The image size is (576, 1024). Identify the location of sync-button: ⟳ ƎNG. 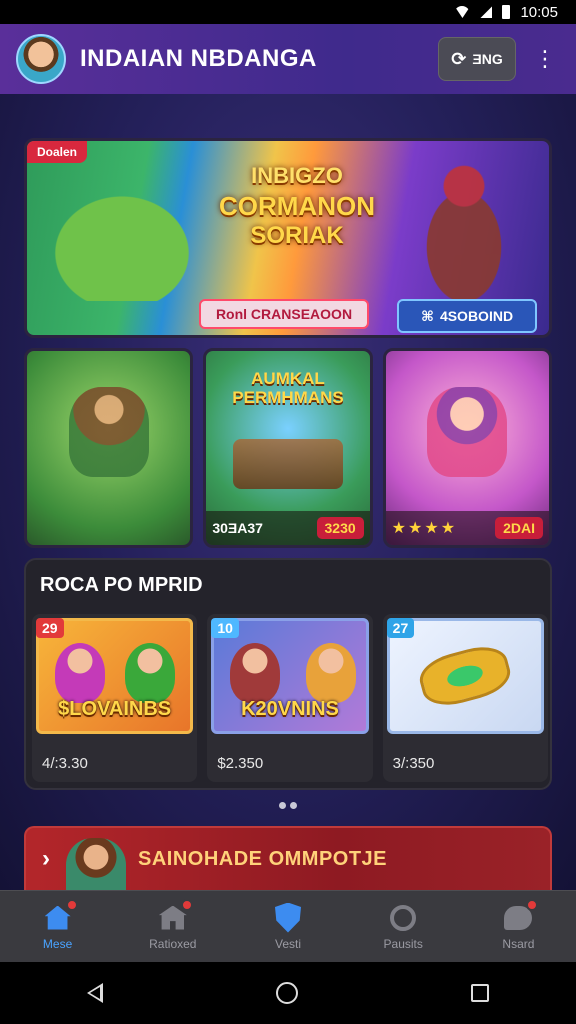
(477, 59).